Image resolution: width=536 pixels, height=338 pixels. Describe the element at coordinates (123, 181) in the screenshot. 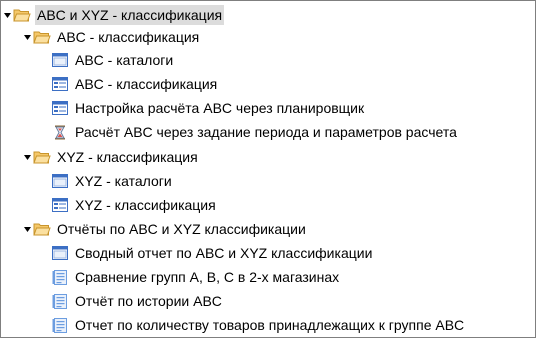

I see `tree-item-label: XYZ - каталоги` at that location.